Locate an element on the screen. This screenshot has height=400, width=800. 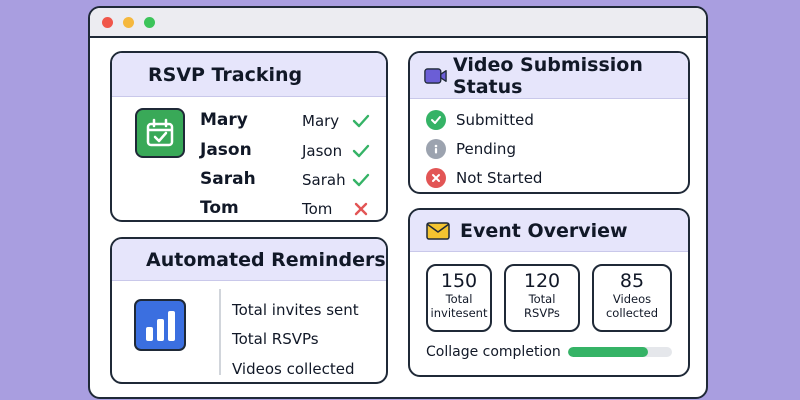
rsvp-row: Jason Jason is located at coordinates (290, 154).